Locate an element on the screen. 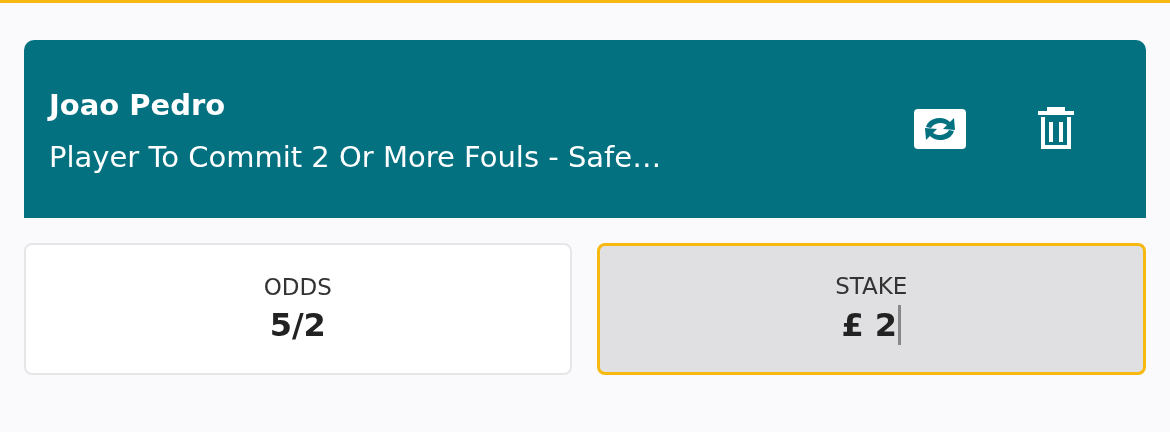 This screenshot has height=432, width=1170. swap-icon is located at coordinates (940, 129).